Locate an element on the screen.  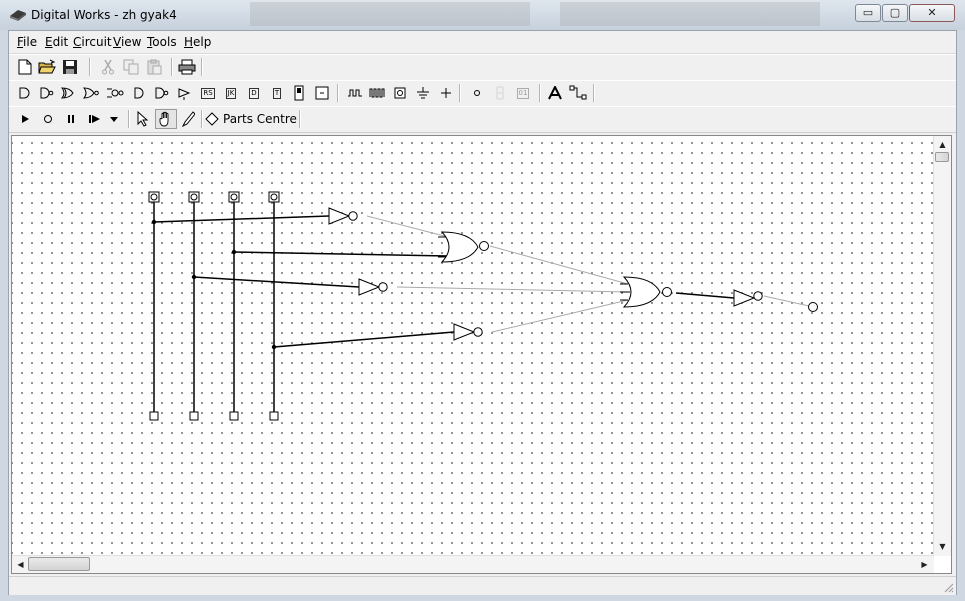
save-button is located at coordinates (70, 67).